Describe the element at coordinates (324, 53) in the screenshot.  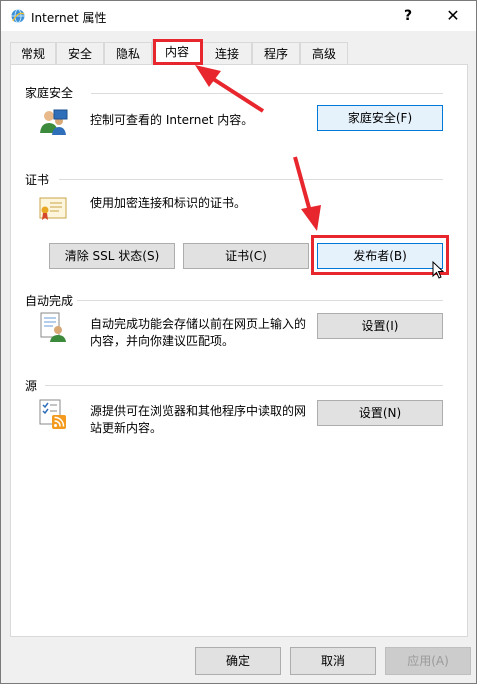
I see `tab-advanced: 高级` at that location.